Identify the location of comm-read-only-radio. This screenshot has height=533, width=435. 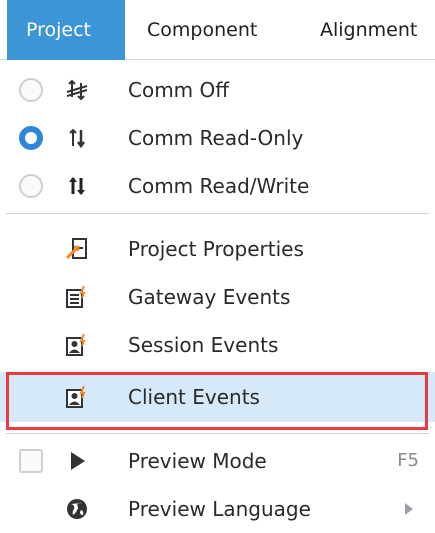
(31, 138).